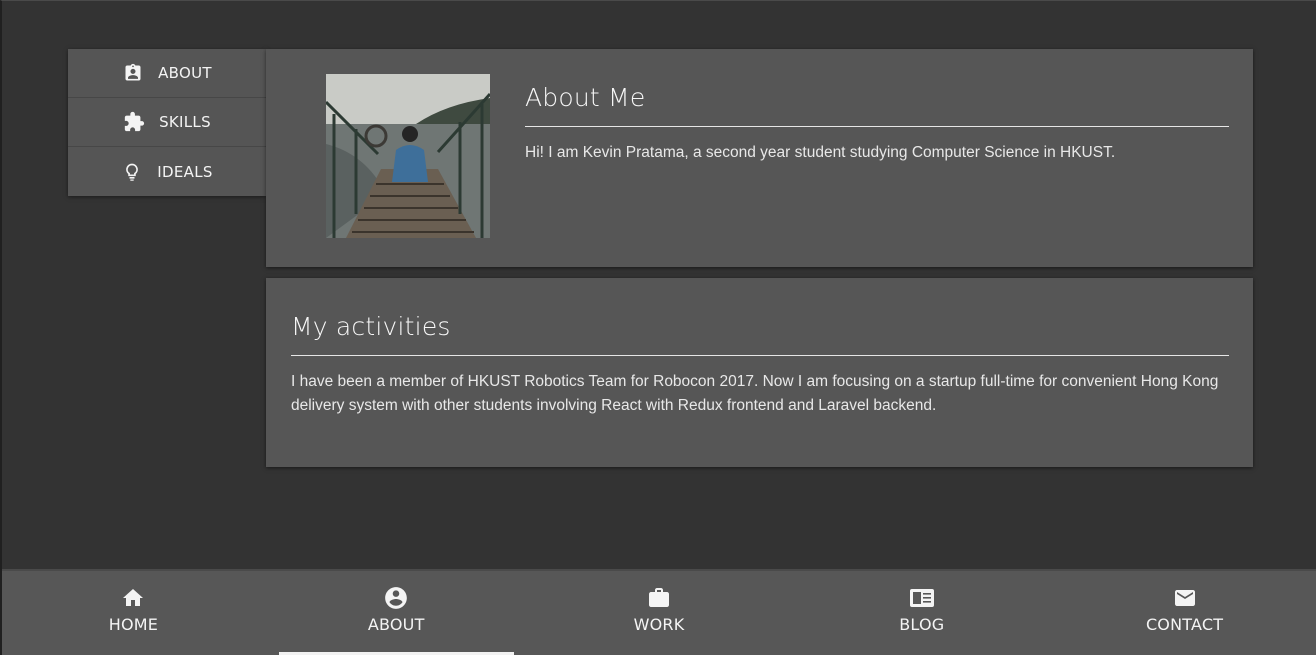 This screenshot has width=1316, height=655. Describe the element at coordinates (1185, 598) in the screenshot. I see `mail-icon` at that location.